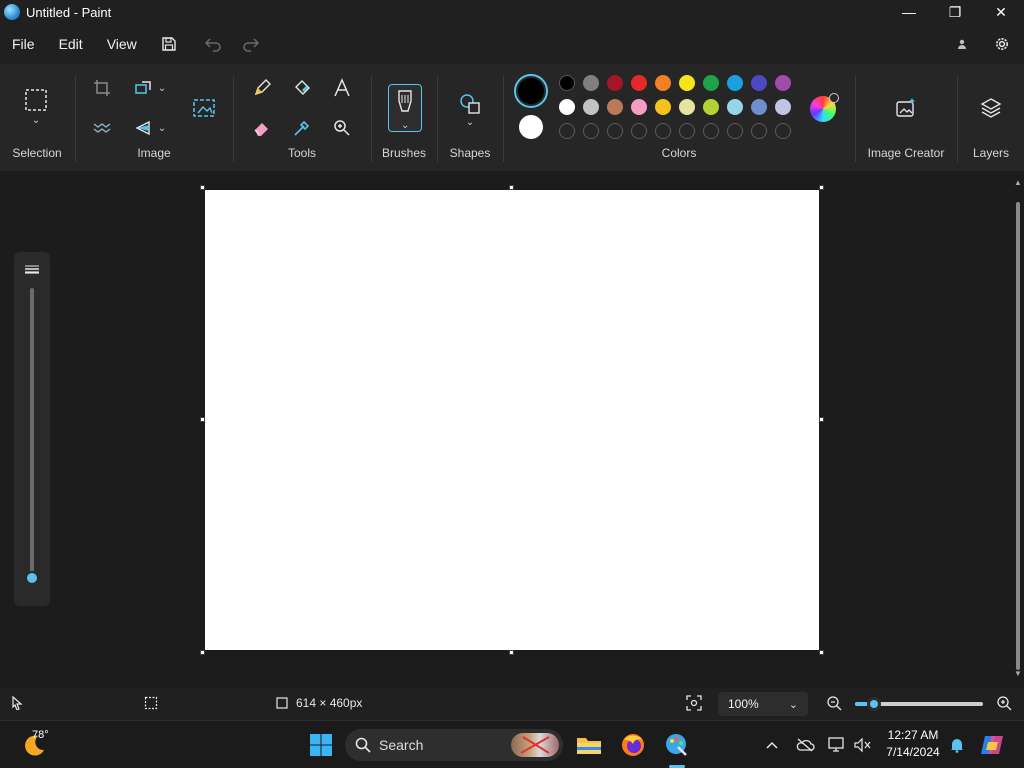 The width and height of the screenshot is (1024, 768). I want to click on copilot-button, so click(992, 745).